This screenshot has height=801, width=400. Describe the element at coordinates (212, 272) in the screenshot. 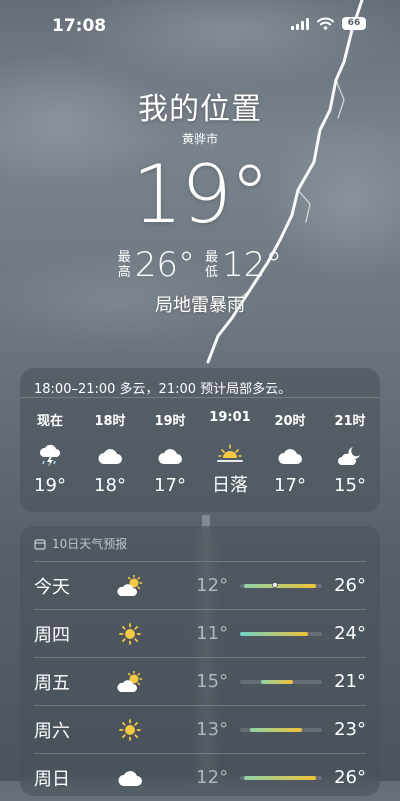

I see `low-label: 低` at that location.